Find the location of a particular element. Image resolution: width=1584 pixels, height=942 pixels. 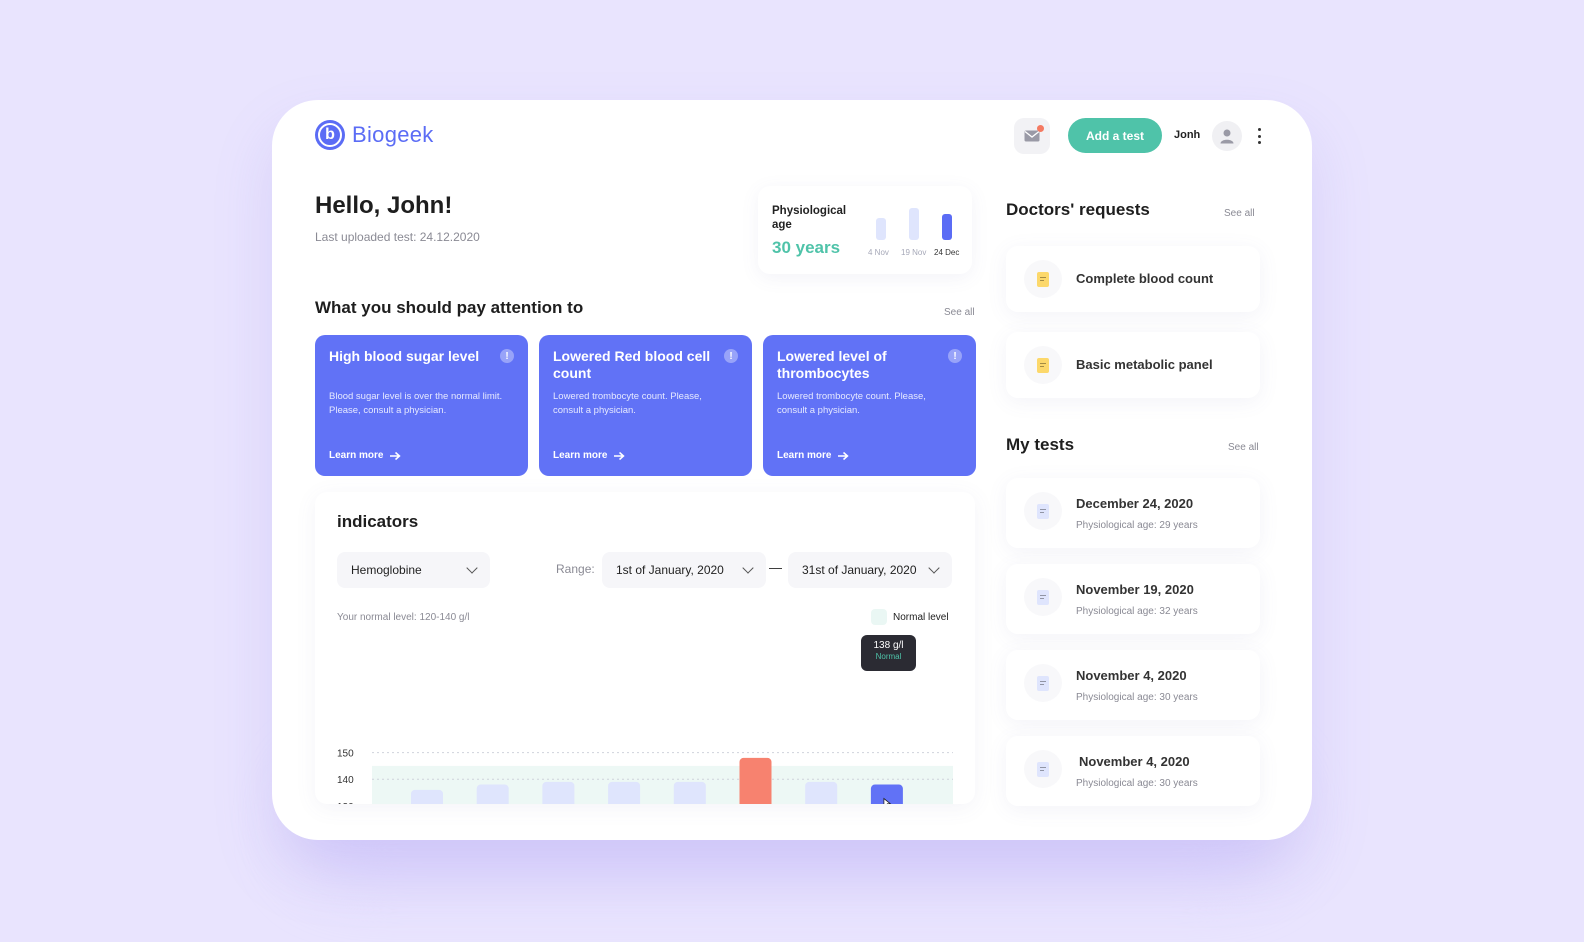

logo-icon: b is located at coordinates (330, 135).